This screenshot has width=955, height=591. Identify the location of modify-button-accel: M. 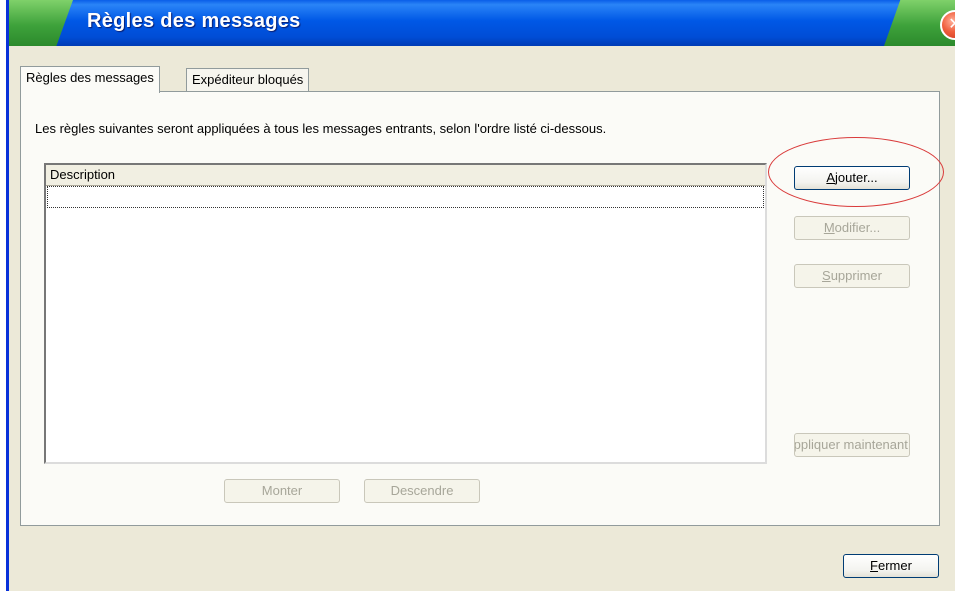
(829, 227).